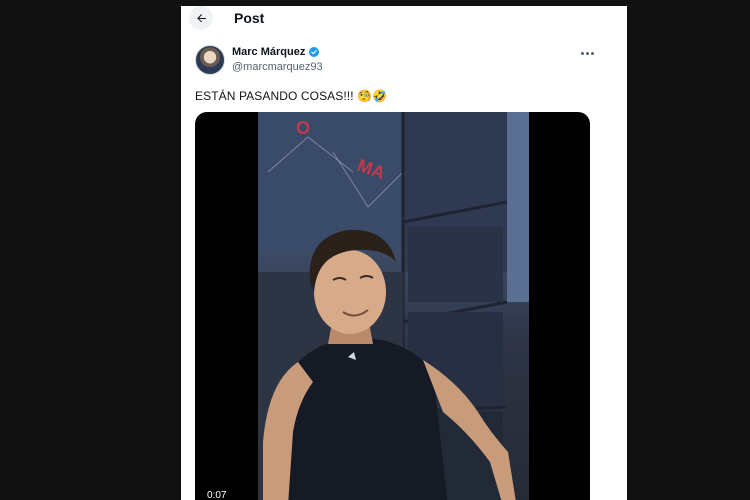 Image resolution: width=750 pixels, height=500 pixels. I want to click on author-name-row: Marc Márquez, so click(276, 52).